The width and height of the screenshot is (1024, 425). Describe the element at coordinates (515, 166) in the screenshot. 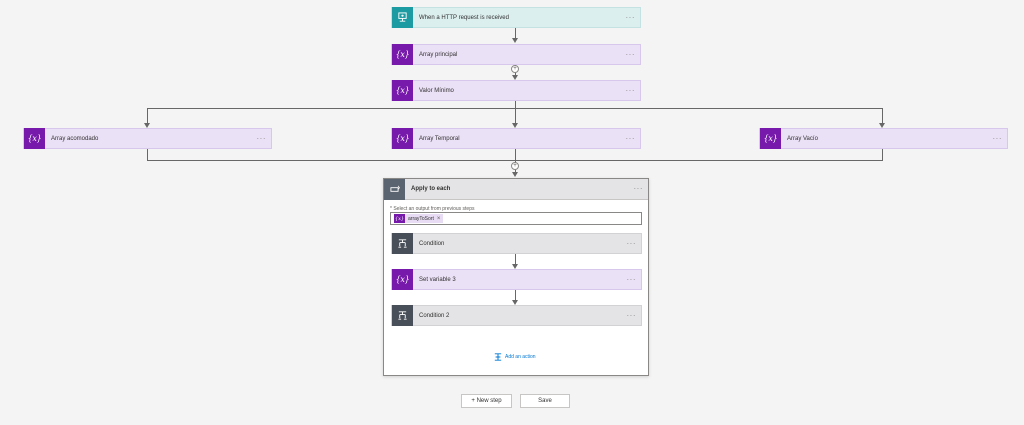

I see `insert-parallel-icon: +` at that location.